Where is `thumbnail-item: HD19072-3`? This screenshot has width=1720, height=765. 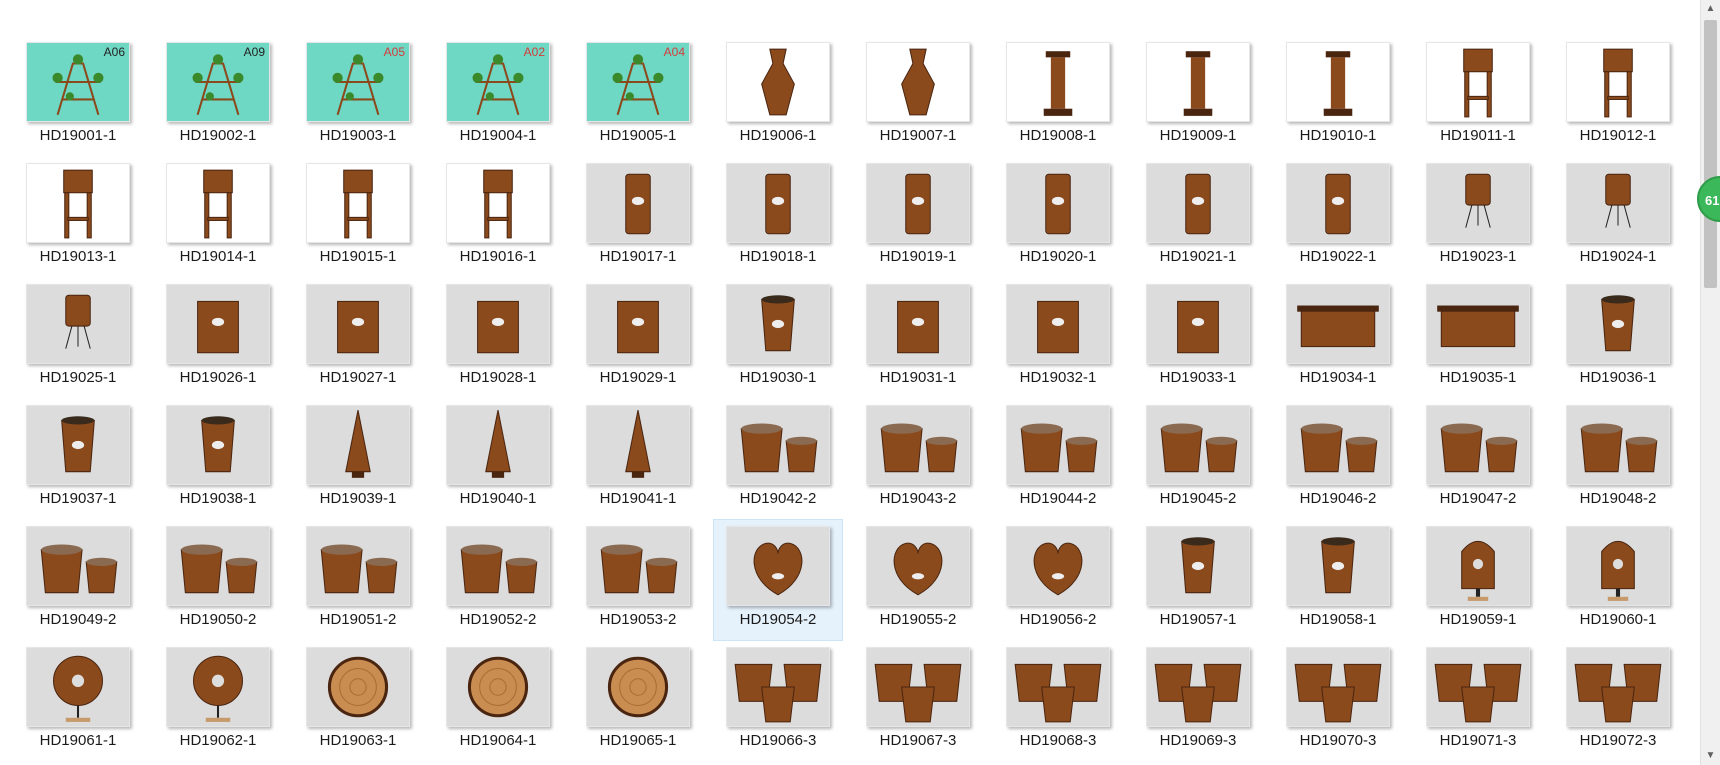
thumbnail-item: HD19072-3 is located at coordinates (1618, 701).